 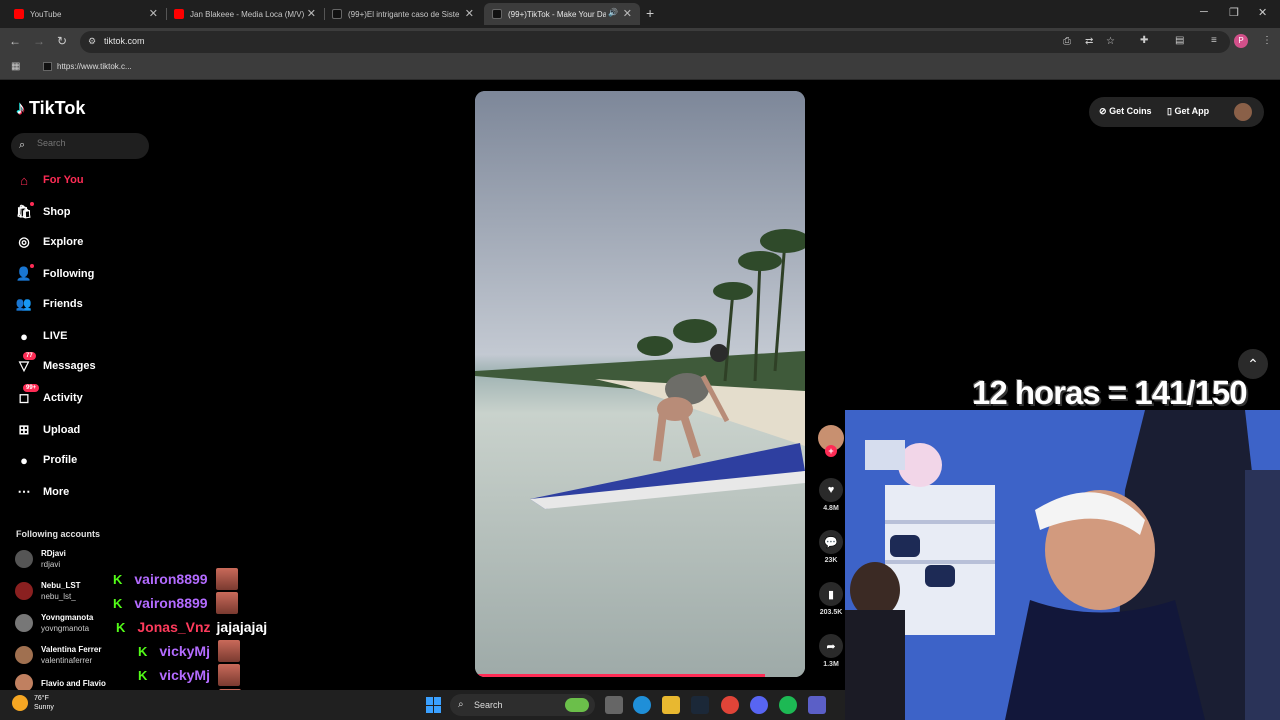 I want to click on sidebar-item-upload: ⊞ Upload, so click(x=48, y=430).